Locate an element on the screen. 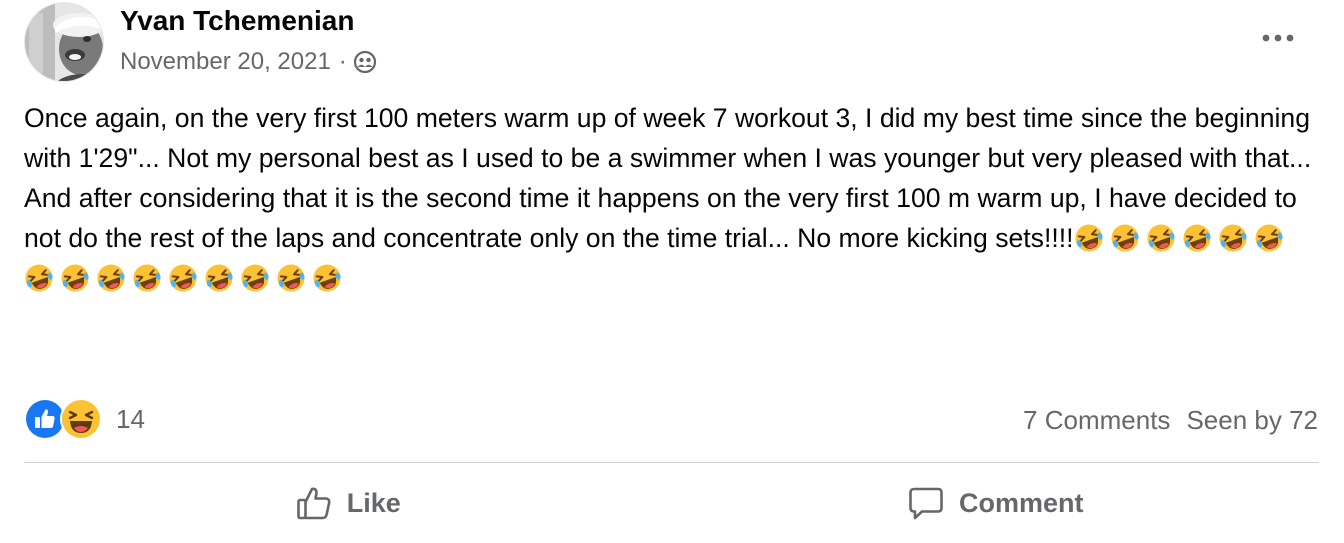 This screenshot has width=1344, height=543. comment-button: Comment is located at coordinates (996, 503).